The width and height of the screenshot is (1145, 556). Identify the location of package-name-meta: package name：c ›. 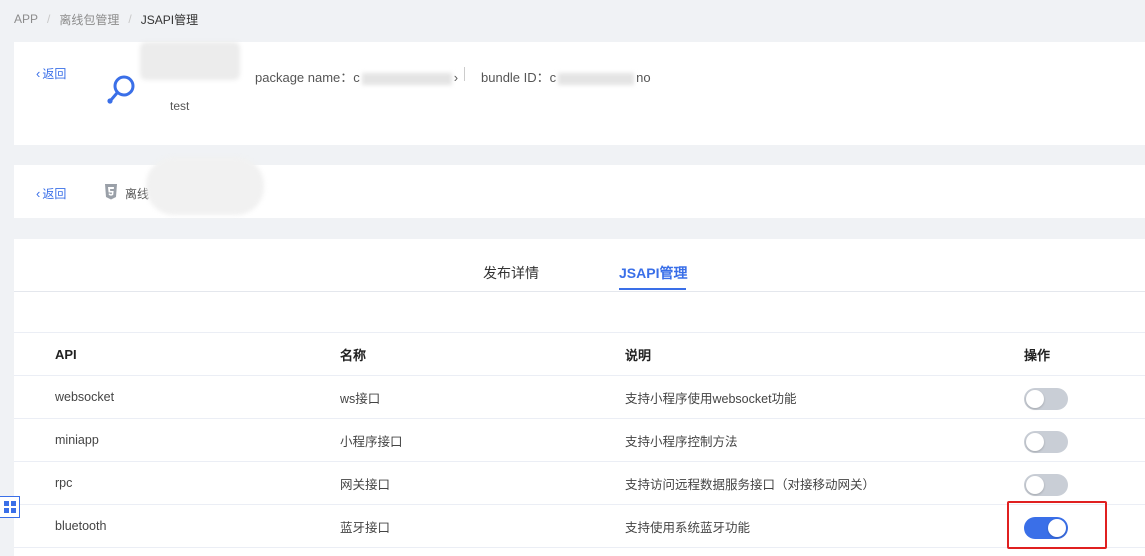
(356, 76).